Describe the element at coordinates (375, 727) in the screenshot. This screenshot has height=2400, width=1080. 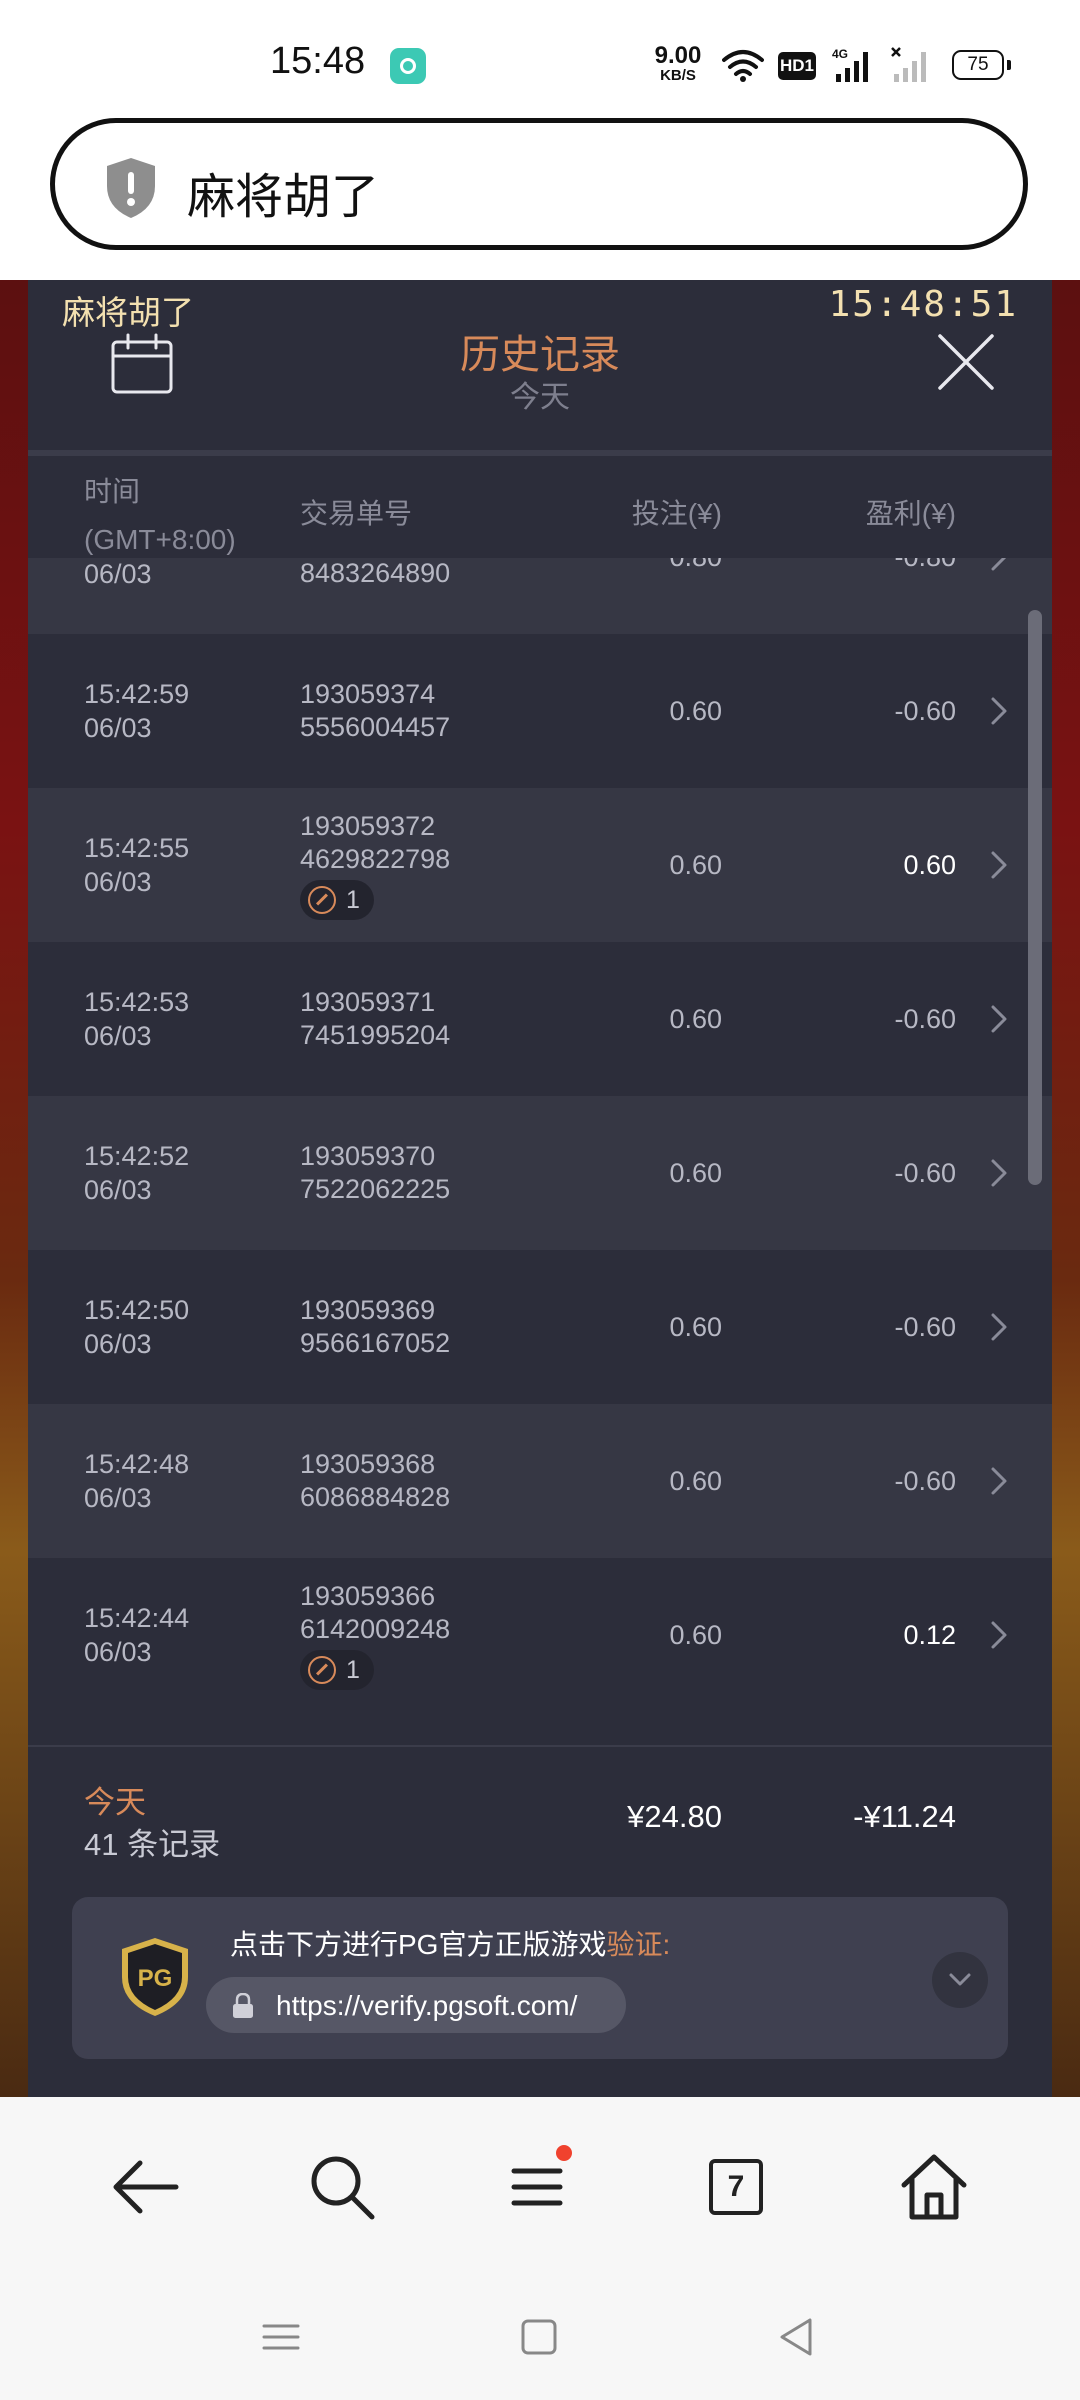
I see `row-order-id-line2: 5556004457` at that location.